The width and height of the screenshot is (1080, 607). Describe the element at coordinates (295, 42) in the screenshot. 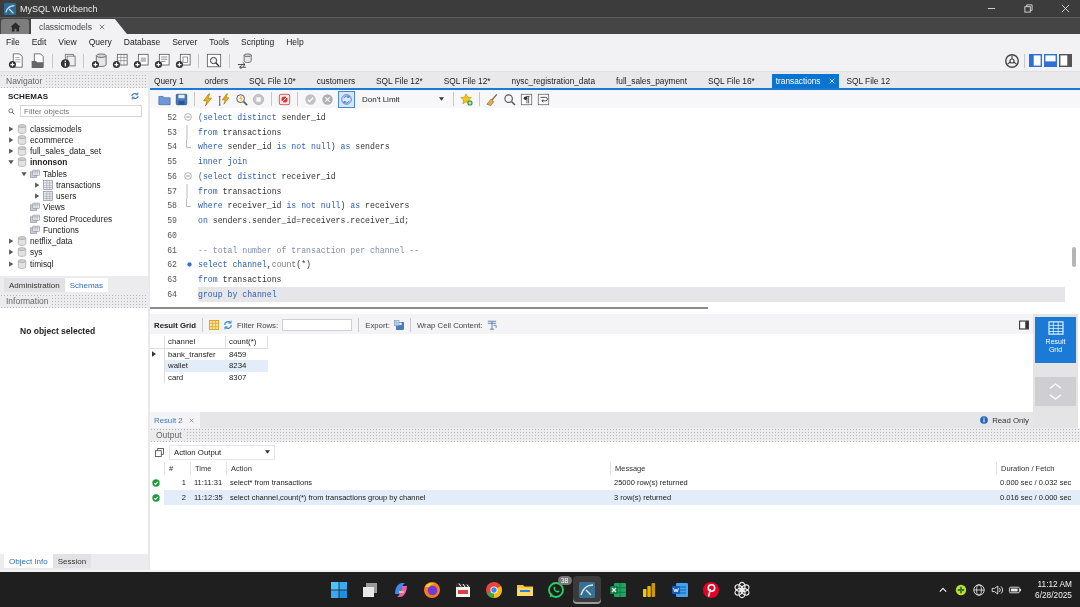

I see `menu-item: Help` at that location.